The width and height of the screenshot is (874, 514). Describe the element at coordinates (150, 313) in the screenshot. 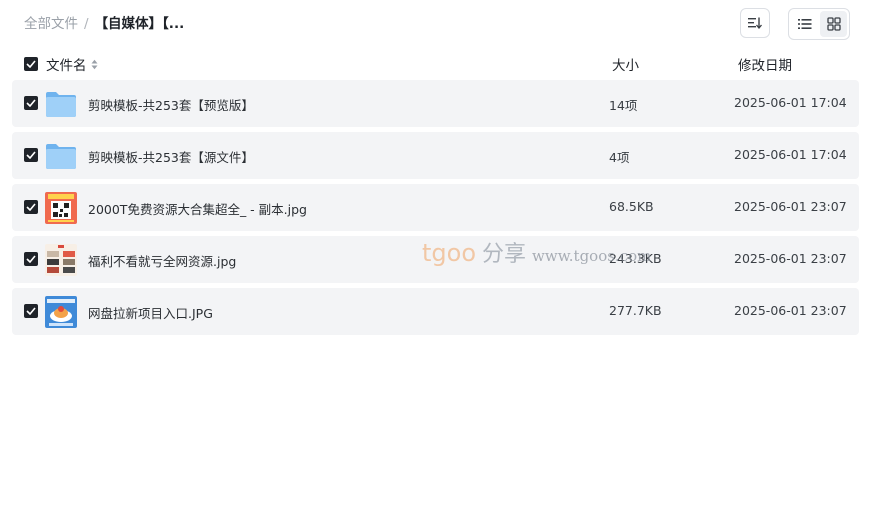

I see `file-name: 网盘拉新项目入口.JPG` at that location.